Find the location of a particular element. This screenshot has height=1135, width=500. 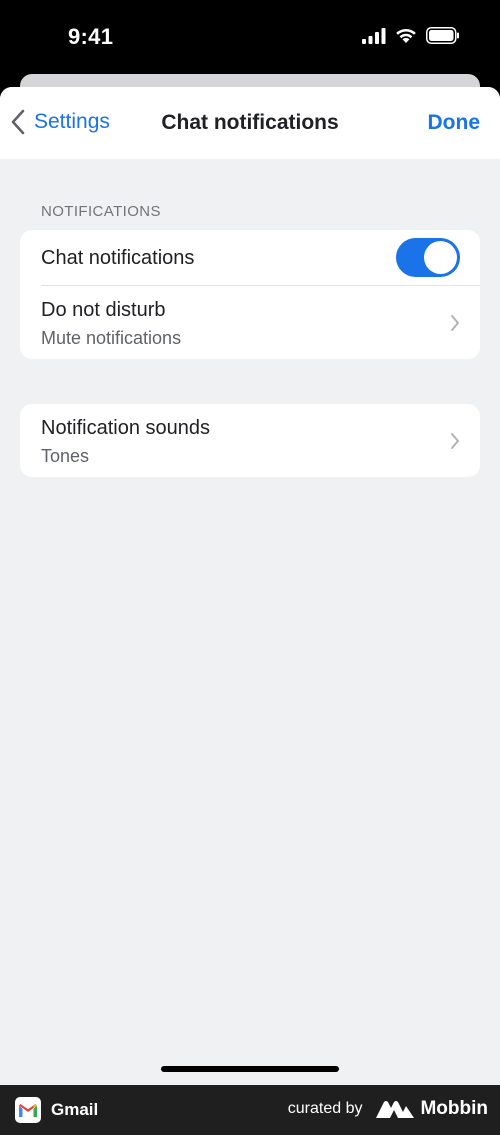

nav-bar: Settings Chat notifications Done is located at coordinates (250, 123).